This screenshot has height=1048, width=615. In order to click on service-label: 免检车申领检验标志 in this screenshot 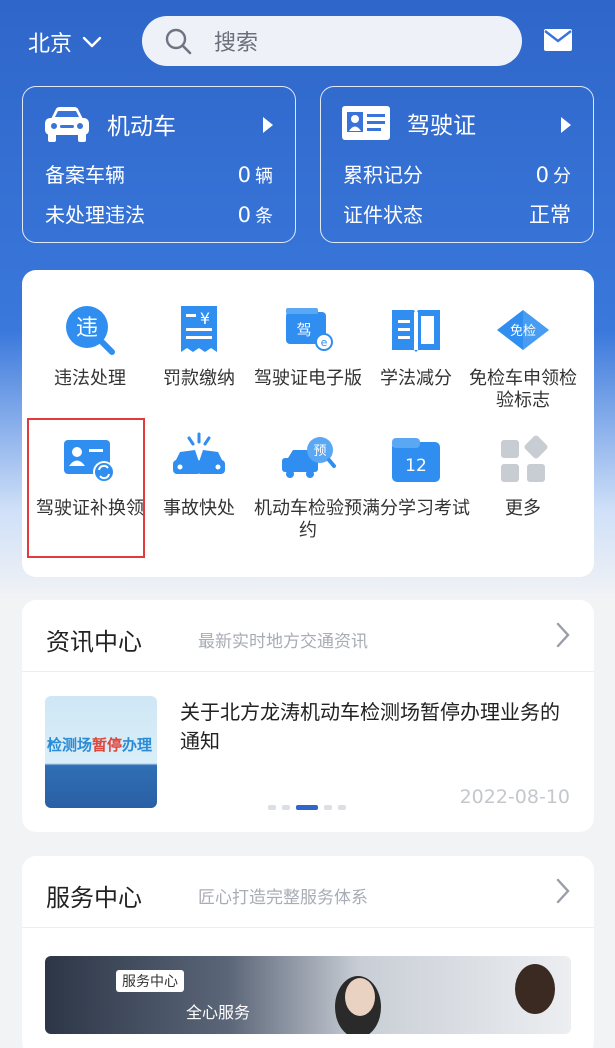, I will do `click(523, 389)`.